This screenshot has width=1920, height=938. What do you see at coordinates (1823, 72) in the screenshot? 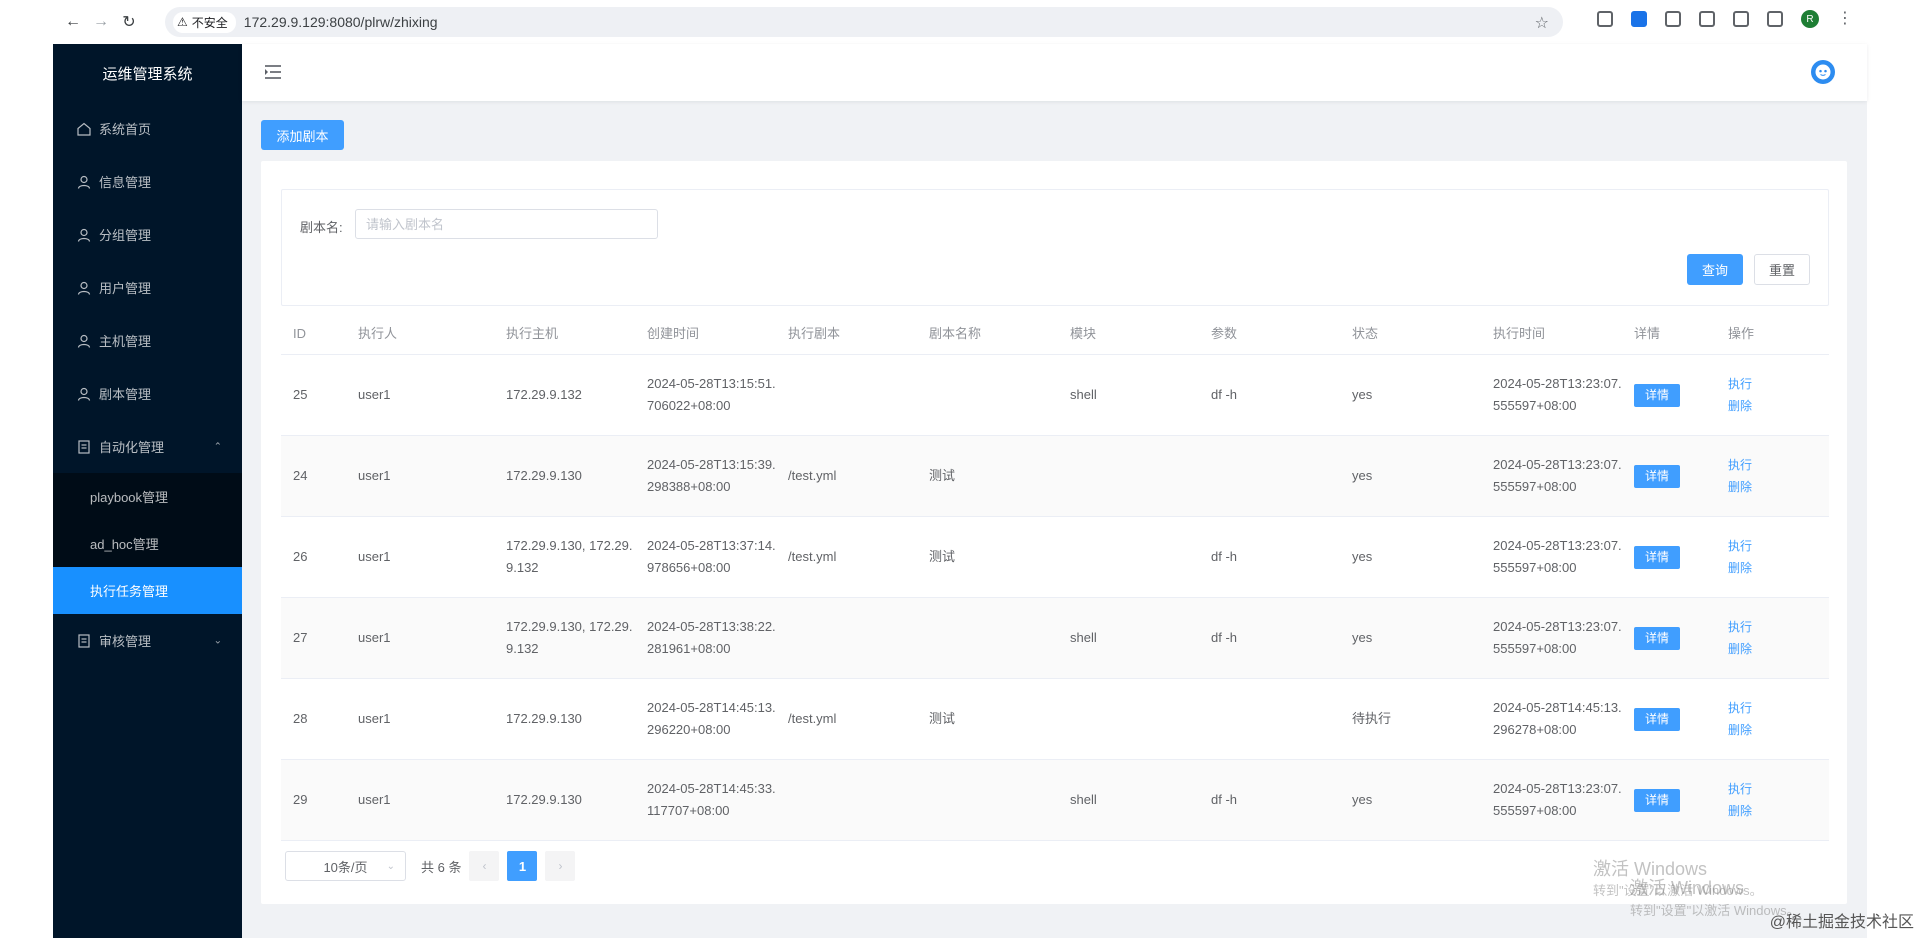
I see `user-avatar` at bounding box center [1823, 72].